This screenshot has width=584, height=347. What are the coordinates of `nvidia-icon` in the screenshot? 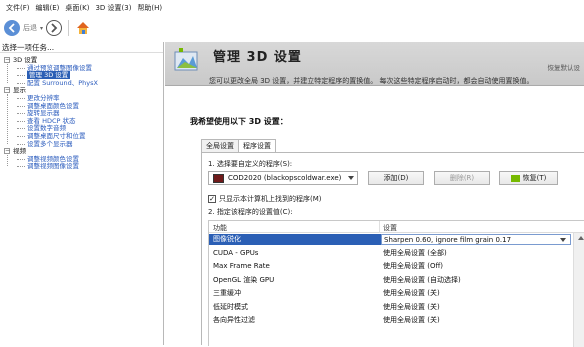 It's located at (515, 178).